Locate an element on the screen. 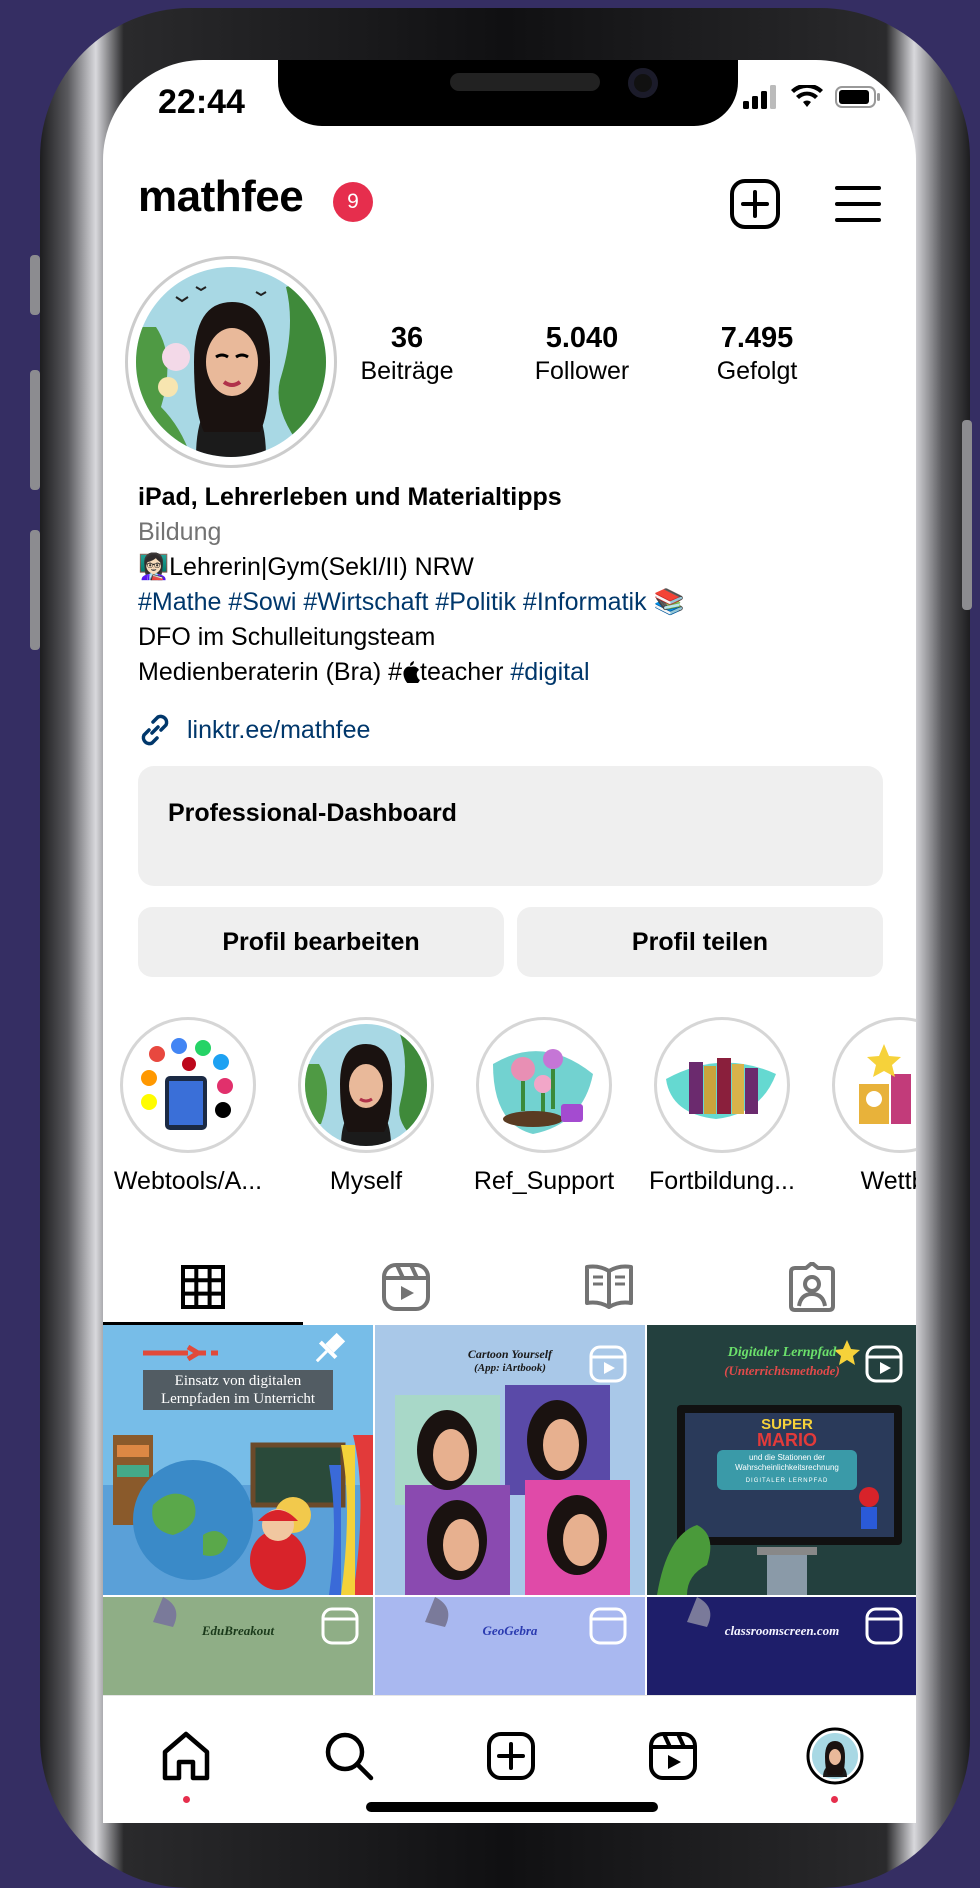  volume-down-button is located at coordinates (35, 590).